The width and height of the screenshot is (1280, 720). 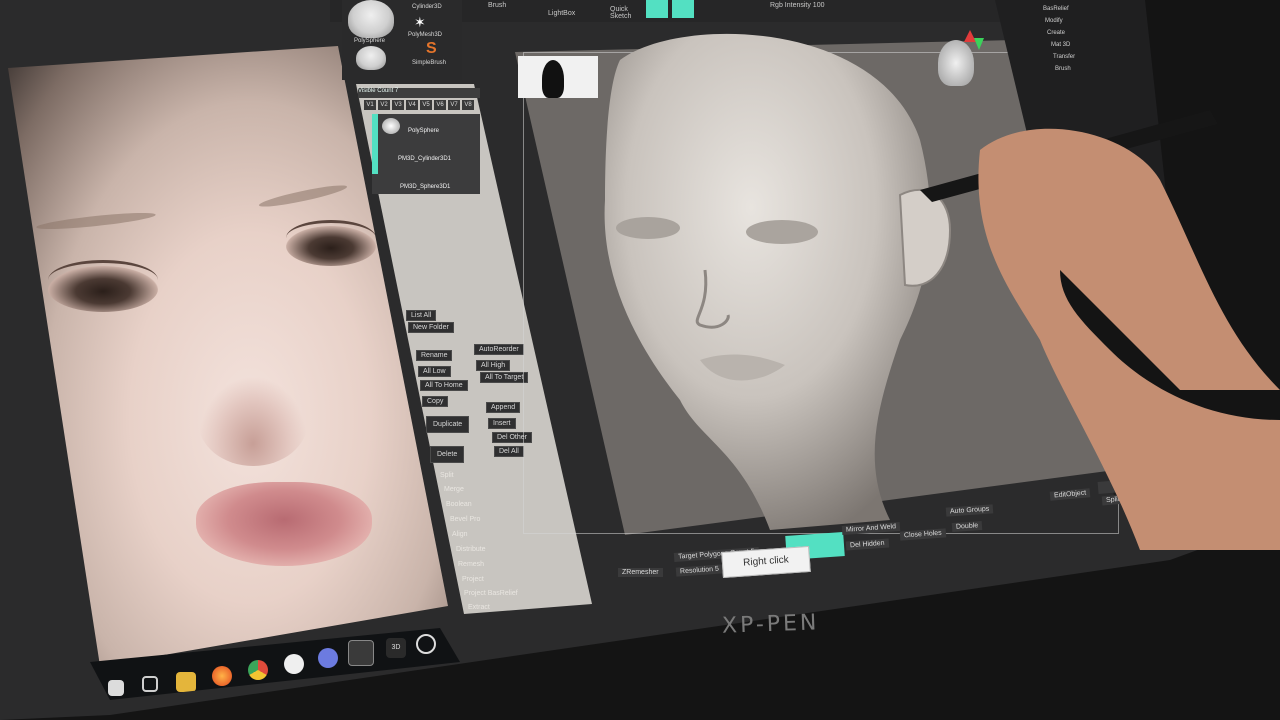 I want to click on left-brow, so click(x=96, y=221).